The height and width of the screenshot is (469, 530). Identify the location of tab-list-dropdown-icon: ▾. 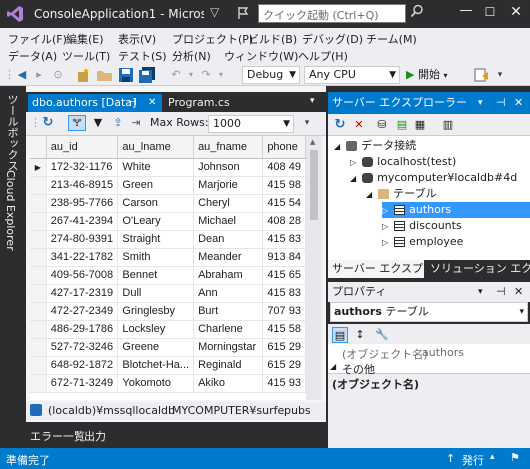
(312, 101).